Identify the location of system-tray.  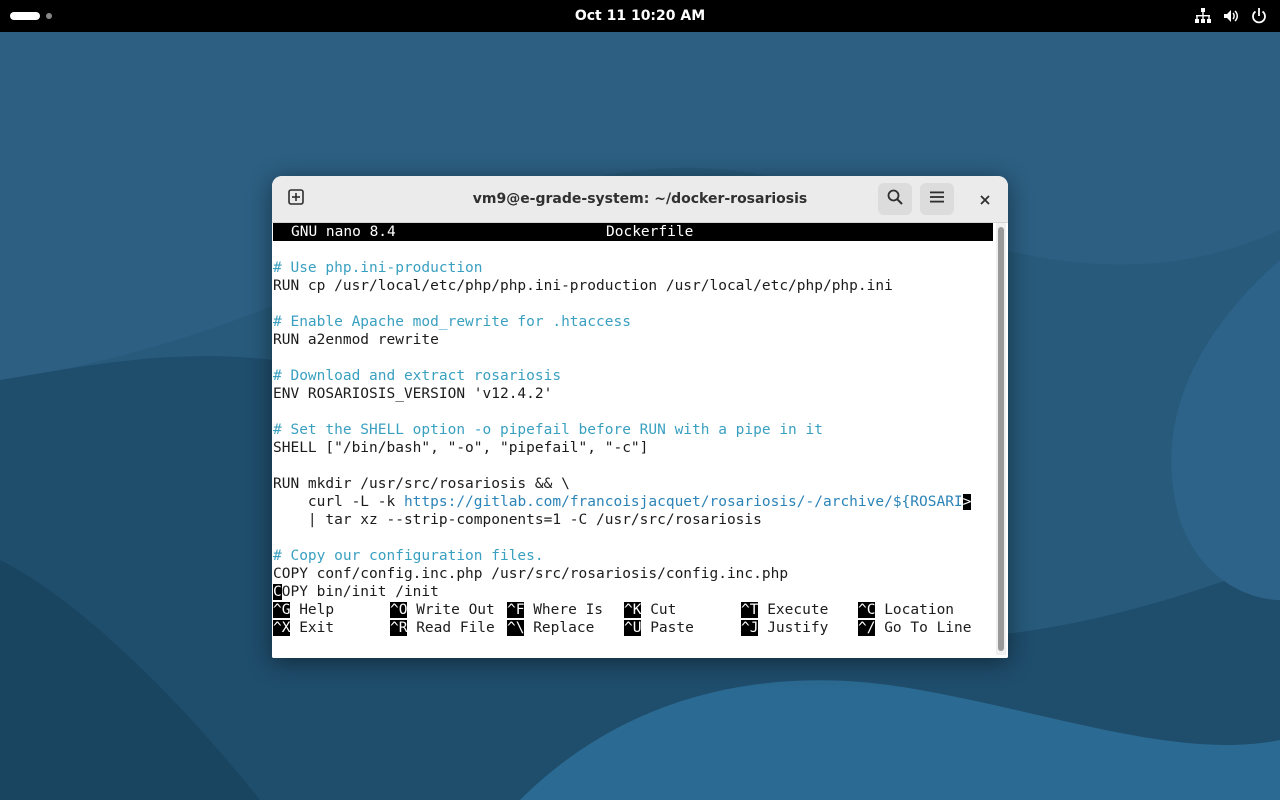
(1231, 16).